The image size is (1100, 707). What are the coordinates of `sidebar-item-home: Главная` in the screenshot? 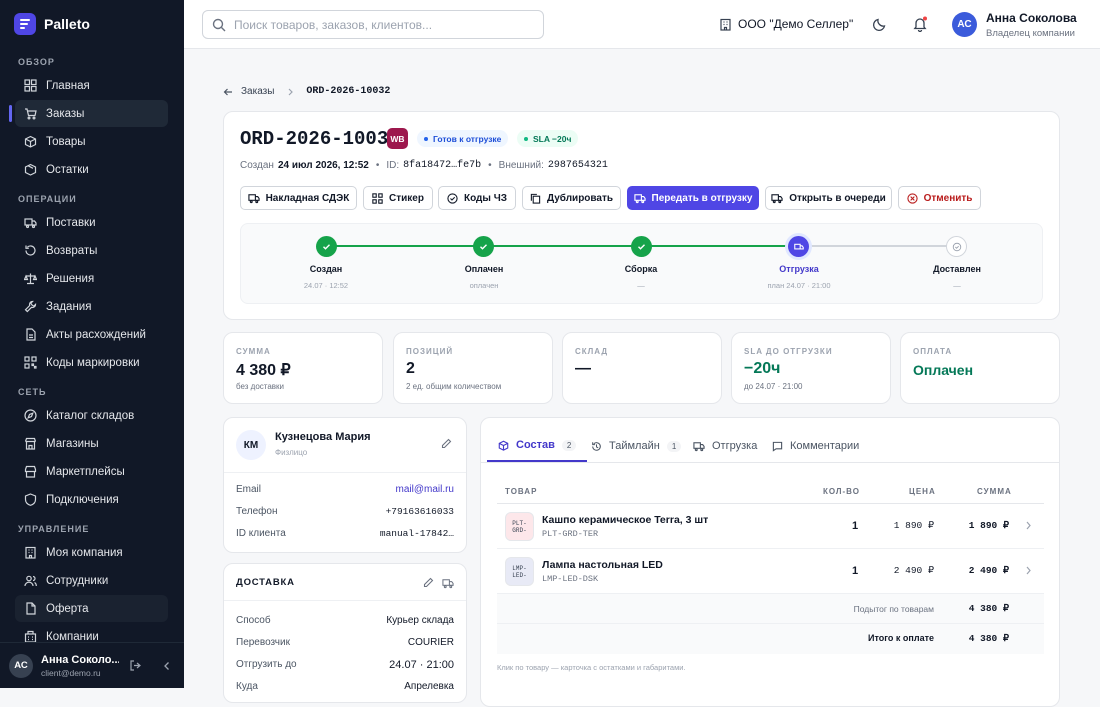 It's located at (91, 85).